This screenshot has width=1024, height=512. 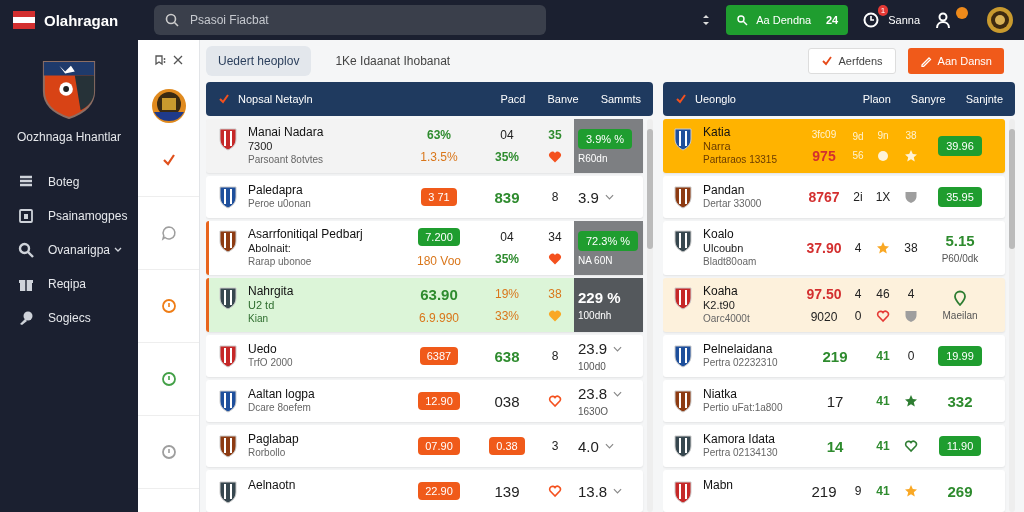 I want to click on match-row: Asarrfonitiqal Pedbarj Abolnait: Rarap ubonoe 7.200 180 Voo 04 35% 34 72.3% % NA 60N, so click(x=424, y=248).